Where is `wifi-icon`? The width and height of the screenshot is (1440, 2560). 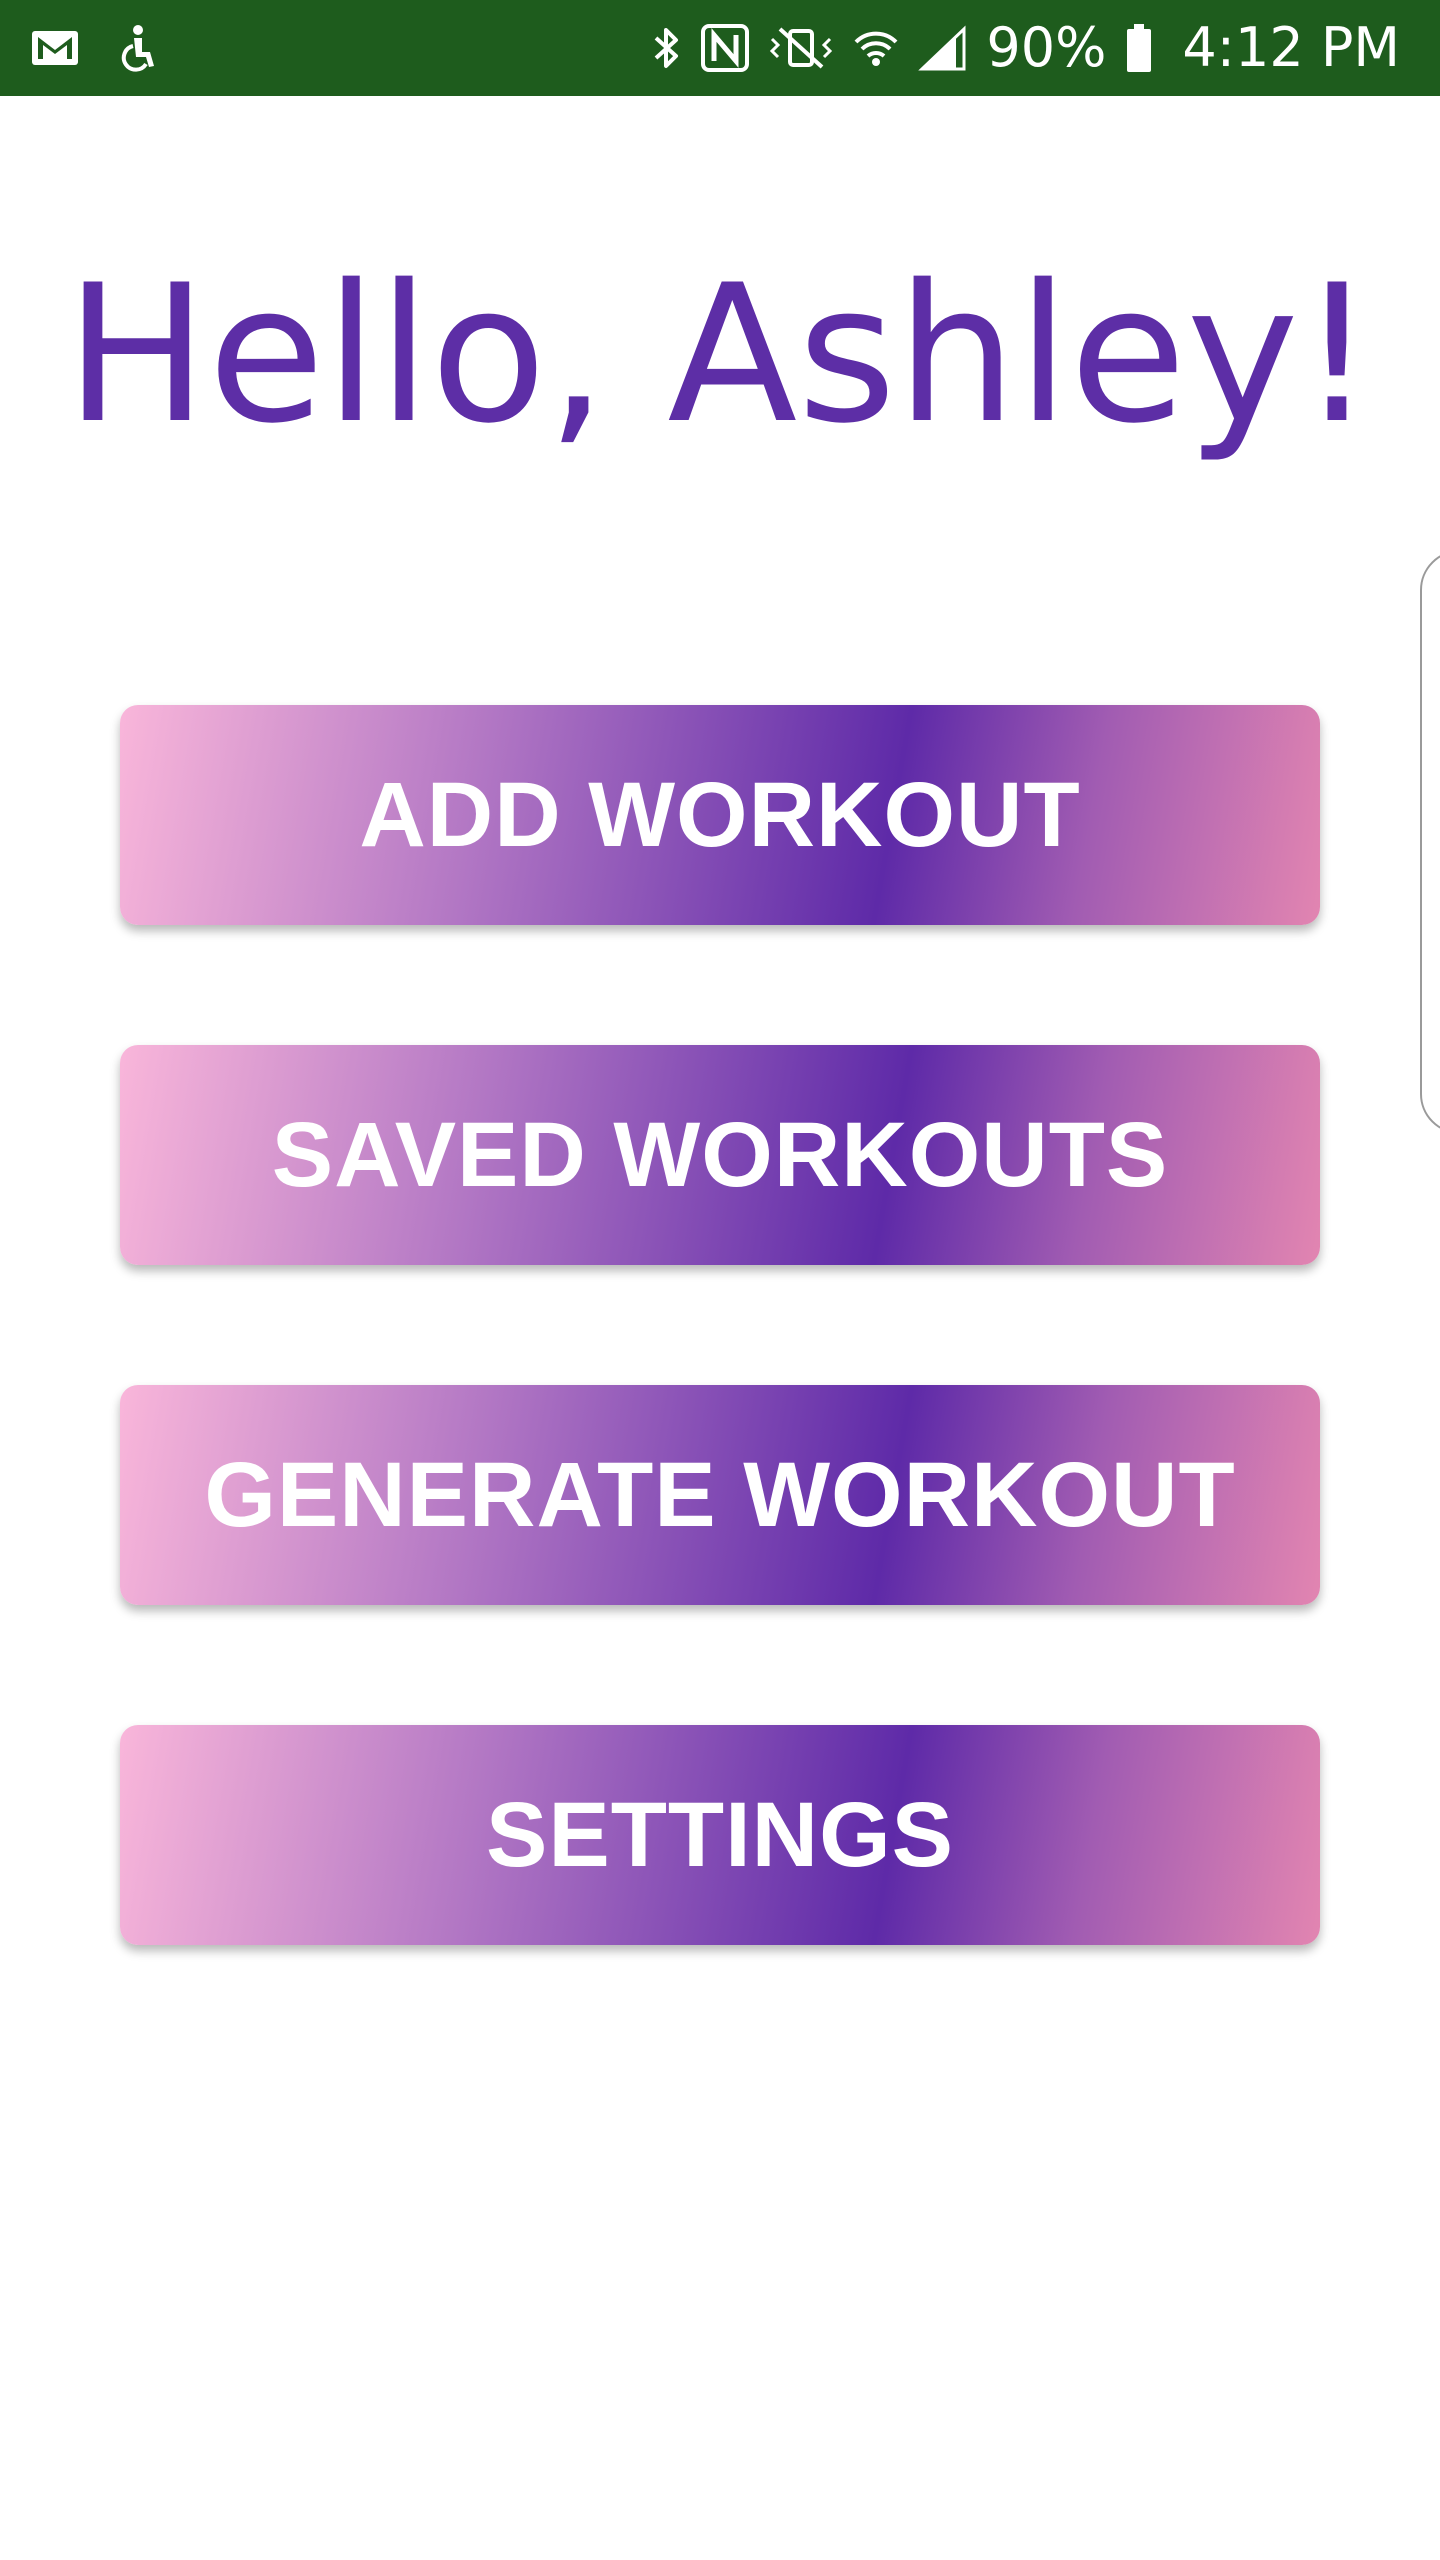 wifi-icon is located at coordinates (876, 48).